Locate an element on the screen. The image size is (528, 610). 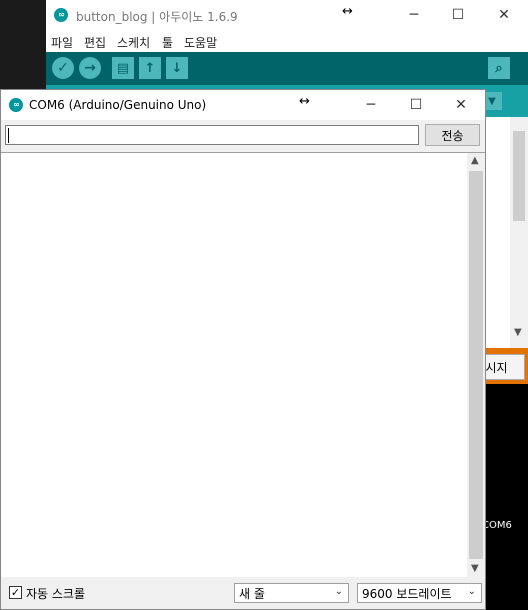
serial-monitor-icon: ⌕ is located at coordinates (499, 68).